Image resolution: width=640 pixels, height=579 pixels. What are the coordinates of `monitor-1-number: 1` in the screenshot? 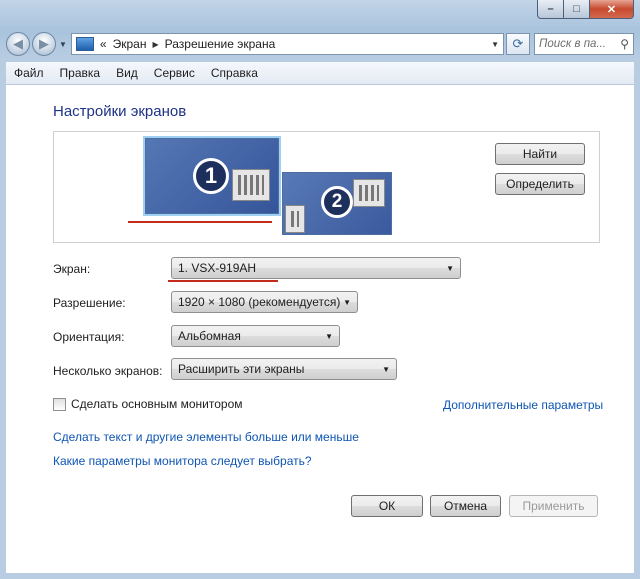 It's located at (211, 176).